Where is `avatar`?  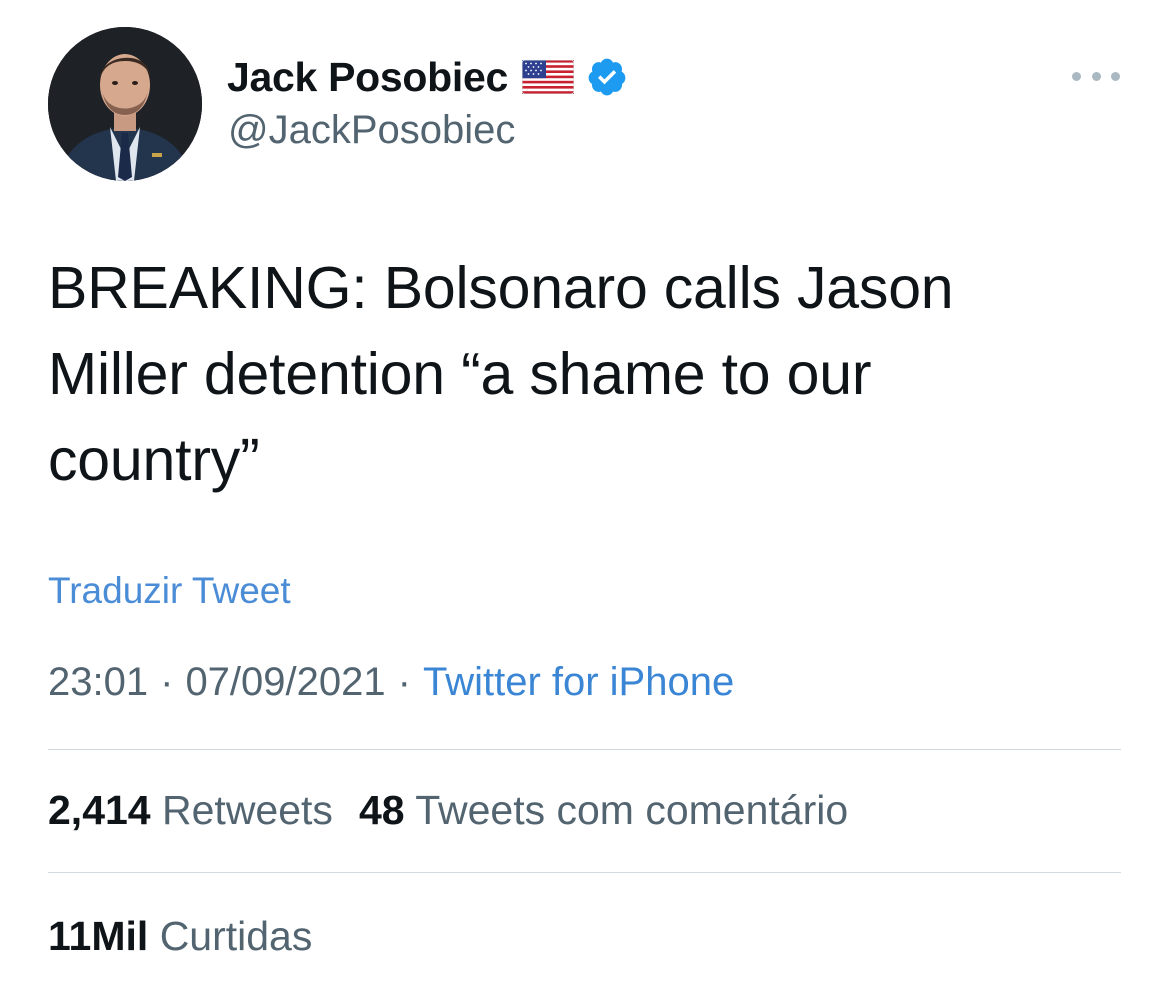 avatar is located at coordinates (125, 104).